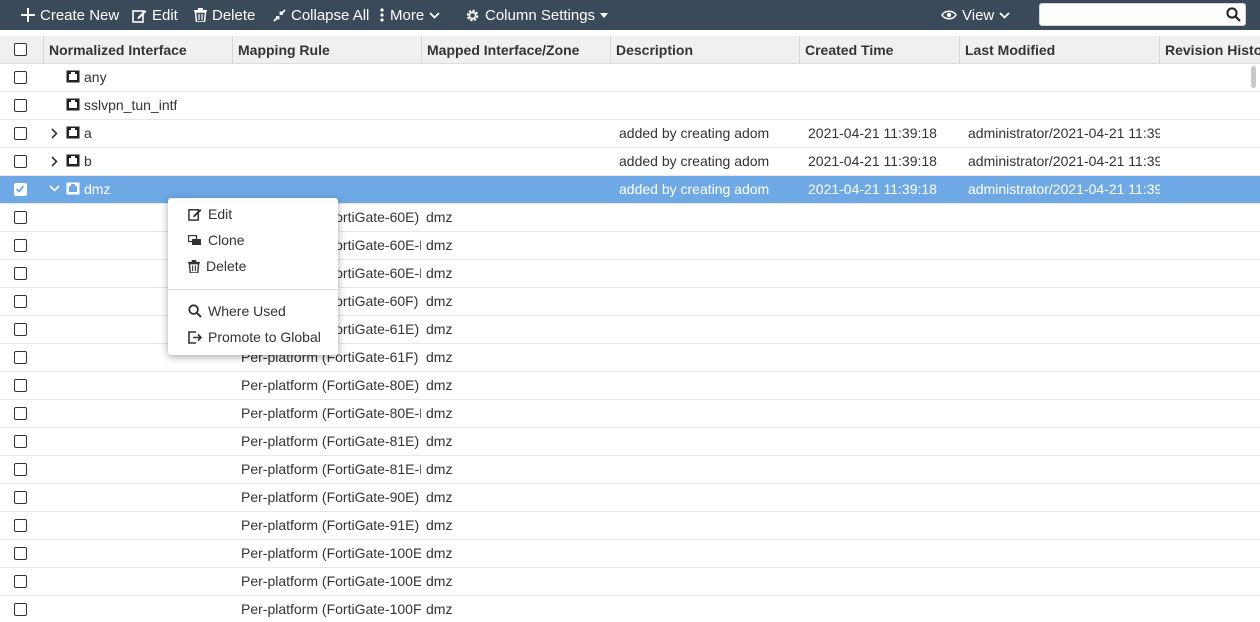 The image size is (1260, 622). What do you see at coordinates (70, 15) in the screenshot?
I see `create-new-button: Create New` at bounding box center [70, 15].